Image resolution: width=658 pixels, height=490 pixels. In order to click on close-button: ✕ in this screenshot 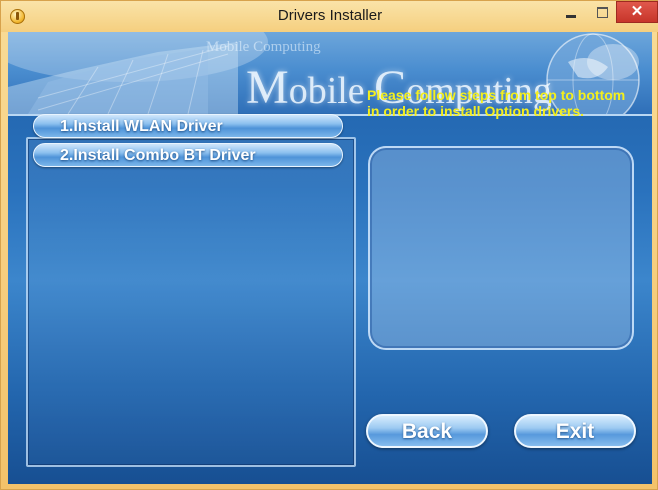, I will do `click(637, 12)`.